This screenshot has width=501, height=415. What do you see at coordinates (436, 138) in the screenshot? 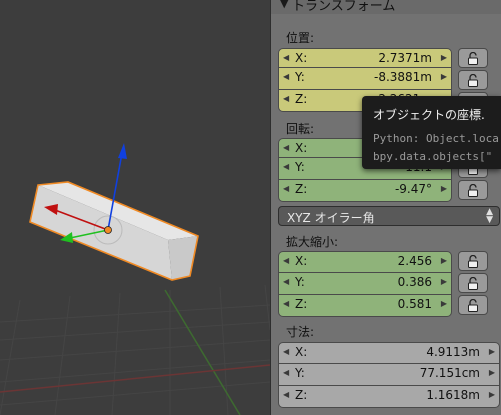
I see `tooltip-python-path: Python: Object.loca` at bounding box center [436, 138].